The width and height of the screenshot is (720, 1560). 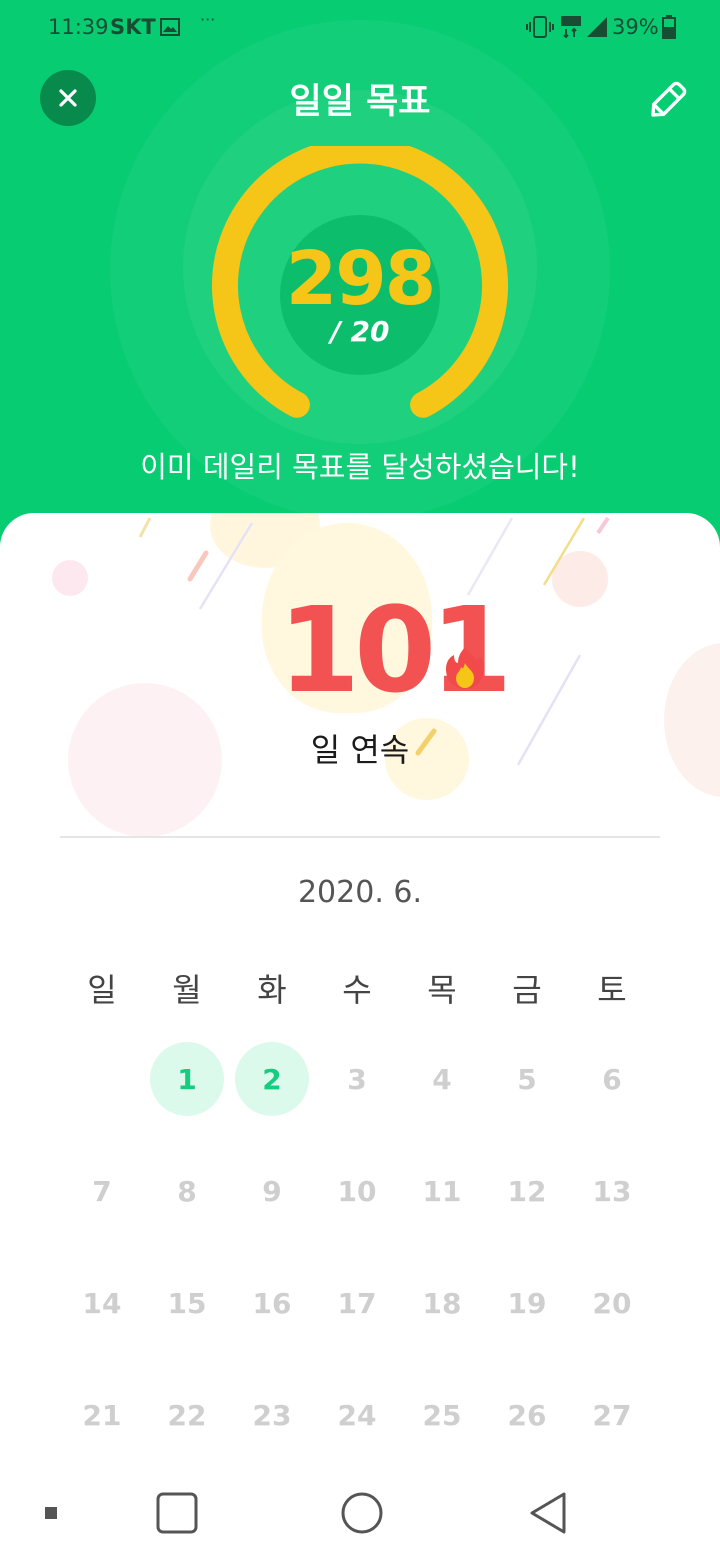 What do you see at coordinates (527, 990) in the screenshot?
I see `weekday-header: 금` at bounding box center [527, 990].